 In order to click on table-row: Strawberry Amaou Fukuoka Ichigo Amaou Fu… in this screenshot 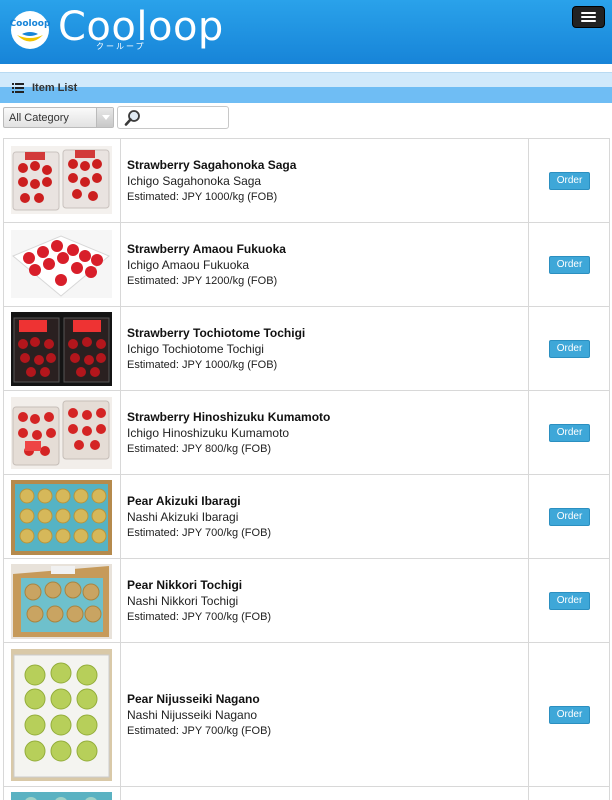, I will do `click(306, 265)`.